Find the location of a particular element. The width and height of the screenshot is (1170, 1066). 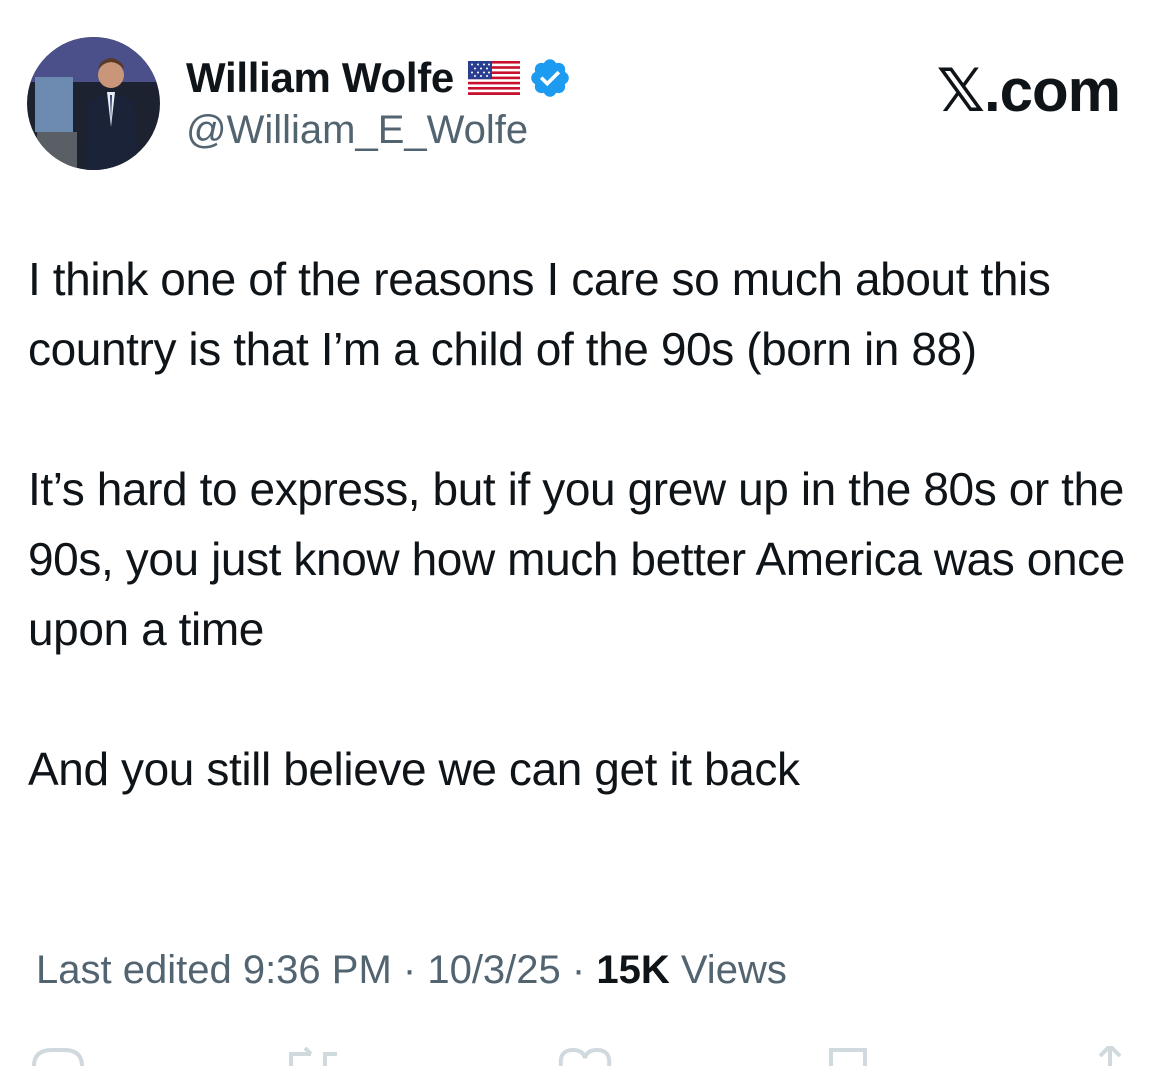

like-icon is located at coordinates (585, 1056).